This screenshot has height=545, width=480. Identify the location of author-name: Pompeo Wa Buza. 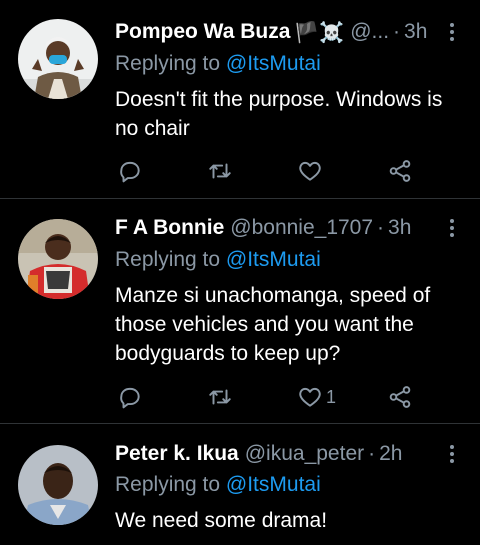
(202, 32).